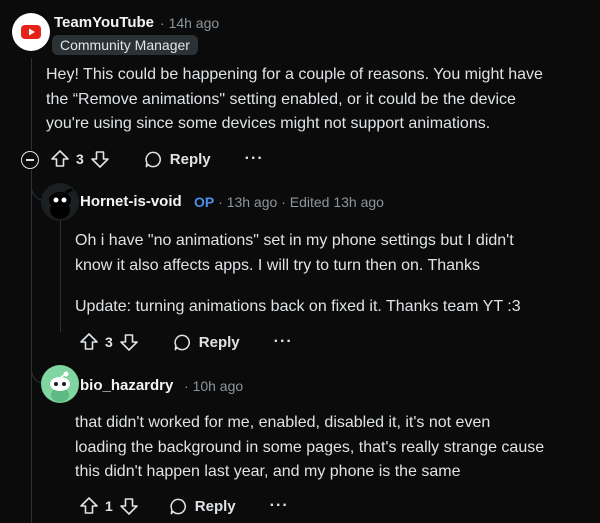  Describe the element at coordinates (104, 22) in the screenshot. I see `comment-author: TeamYouTube` at that location.